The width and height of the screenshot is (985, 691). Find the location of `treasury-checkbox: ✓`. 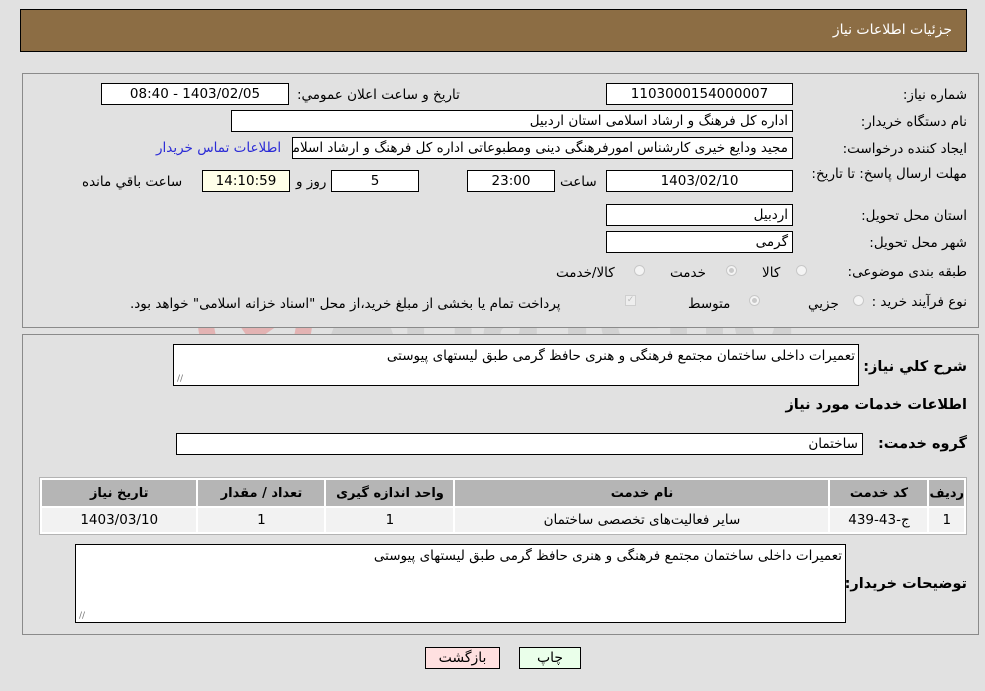

treasury-checkbox: ✓ is located at coordinates (630, 300).